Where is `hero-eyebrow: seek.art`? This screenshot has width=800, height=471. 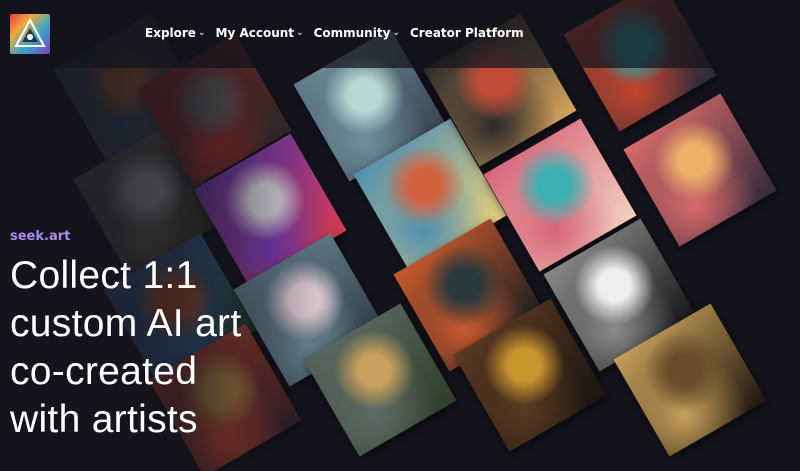 hero-eyebrow: seek.art is located at coordinates (40, 236).